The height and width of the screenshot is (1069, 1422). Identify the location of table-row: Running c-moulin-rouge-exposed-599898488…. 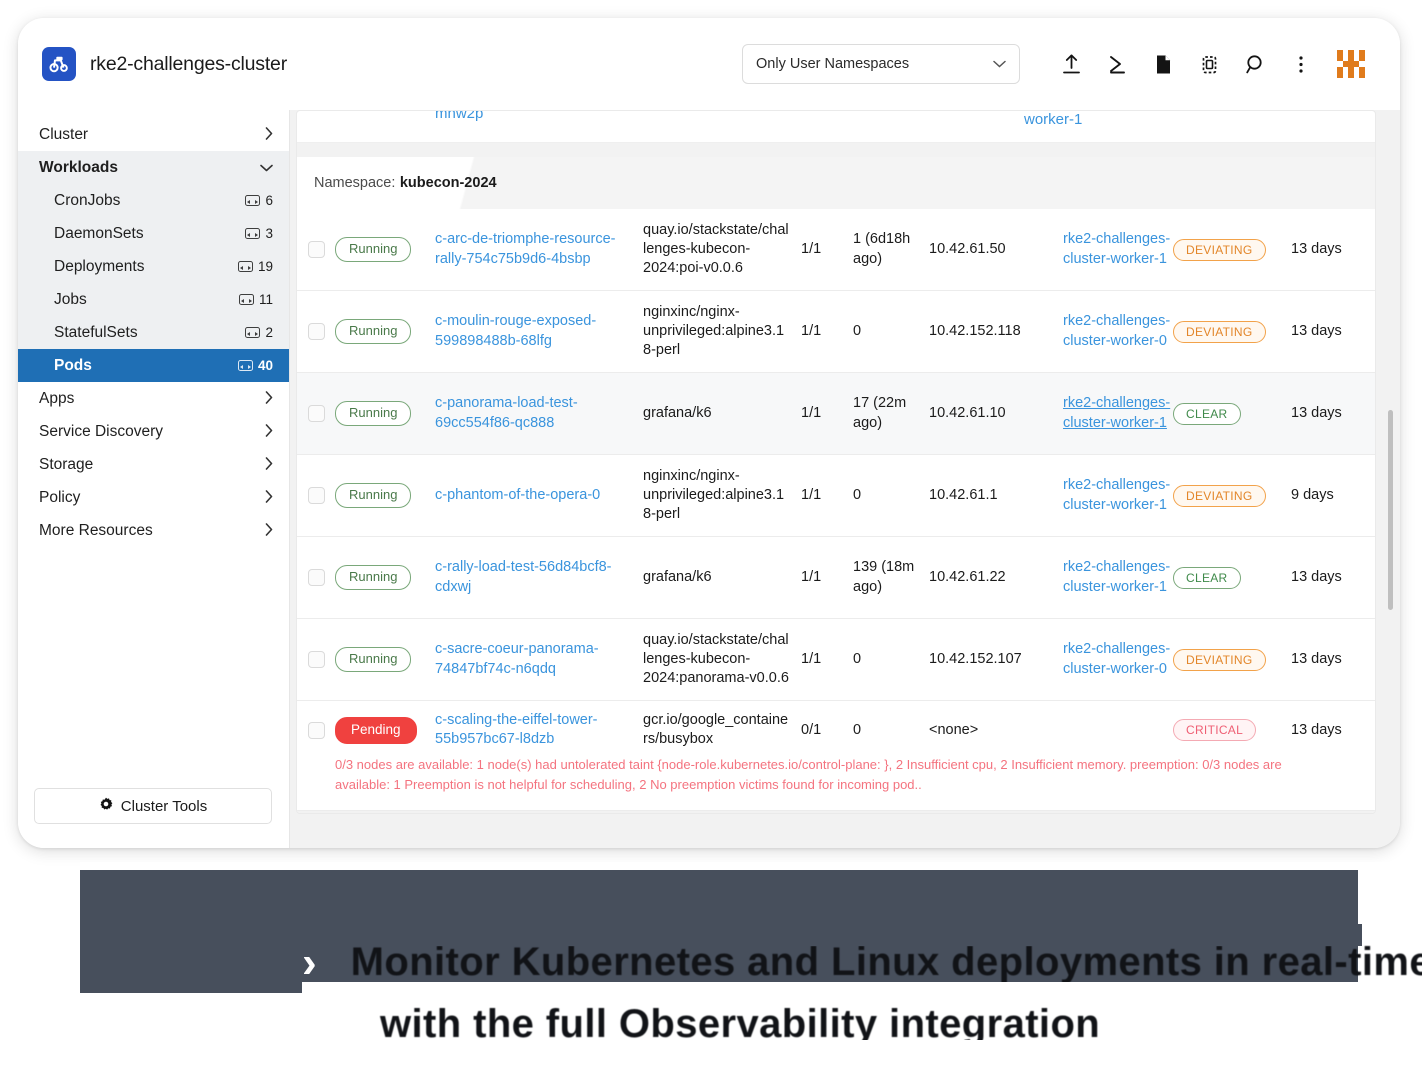
(836, 332).